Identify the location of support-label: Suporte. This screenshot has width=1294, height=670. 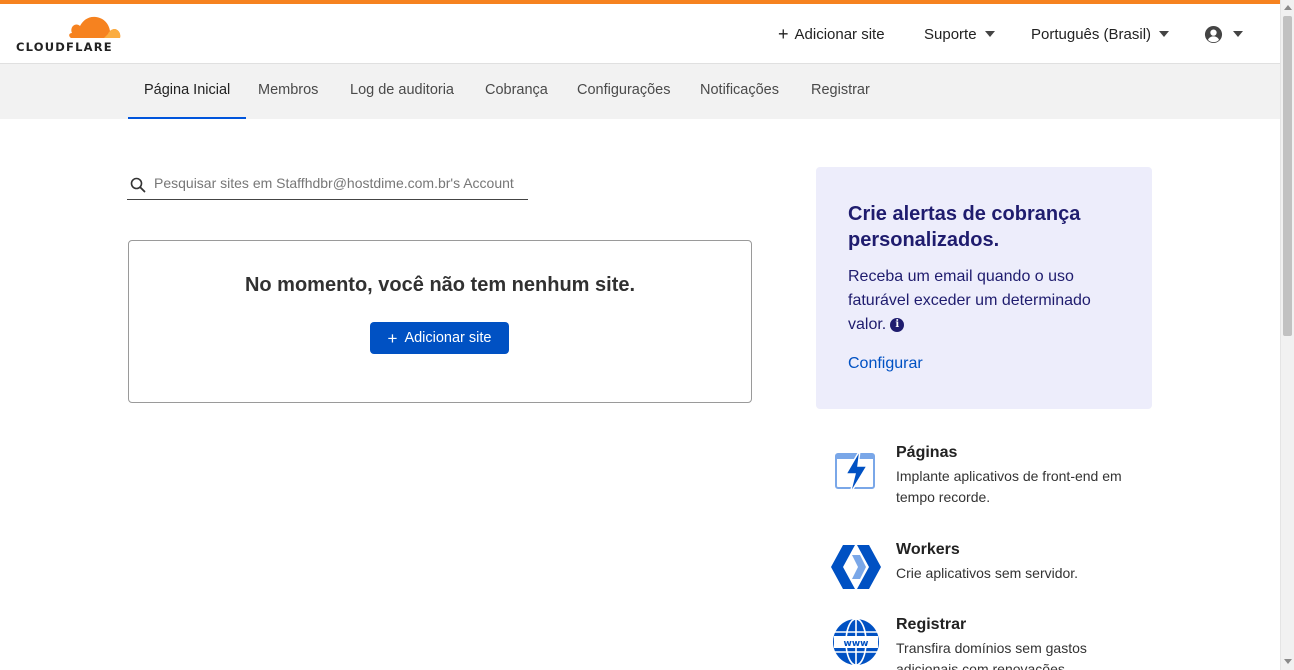
(950, 34).